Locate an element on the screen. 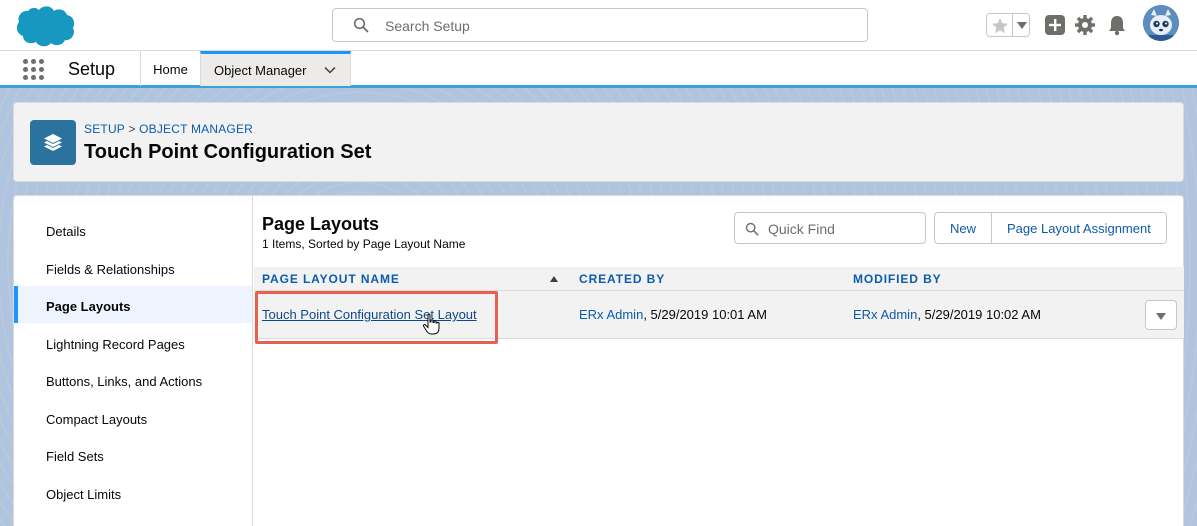 The image size is (1197, 526). sidebar-item-lightning-record-pages: Lightning Record Pages is located at coordinates (133, 342).